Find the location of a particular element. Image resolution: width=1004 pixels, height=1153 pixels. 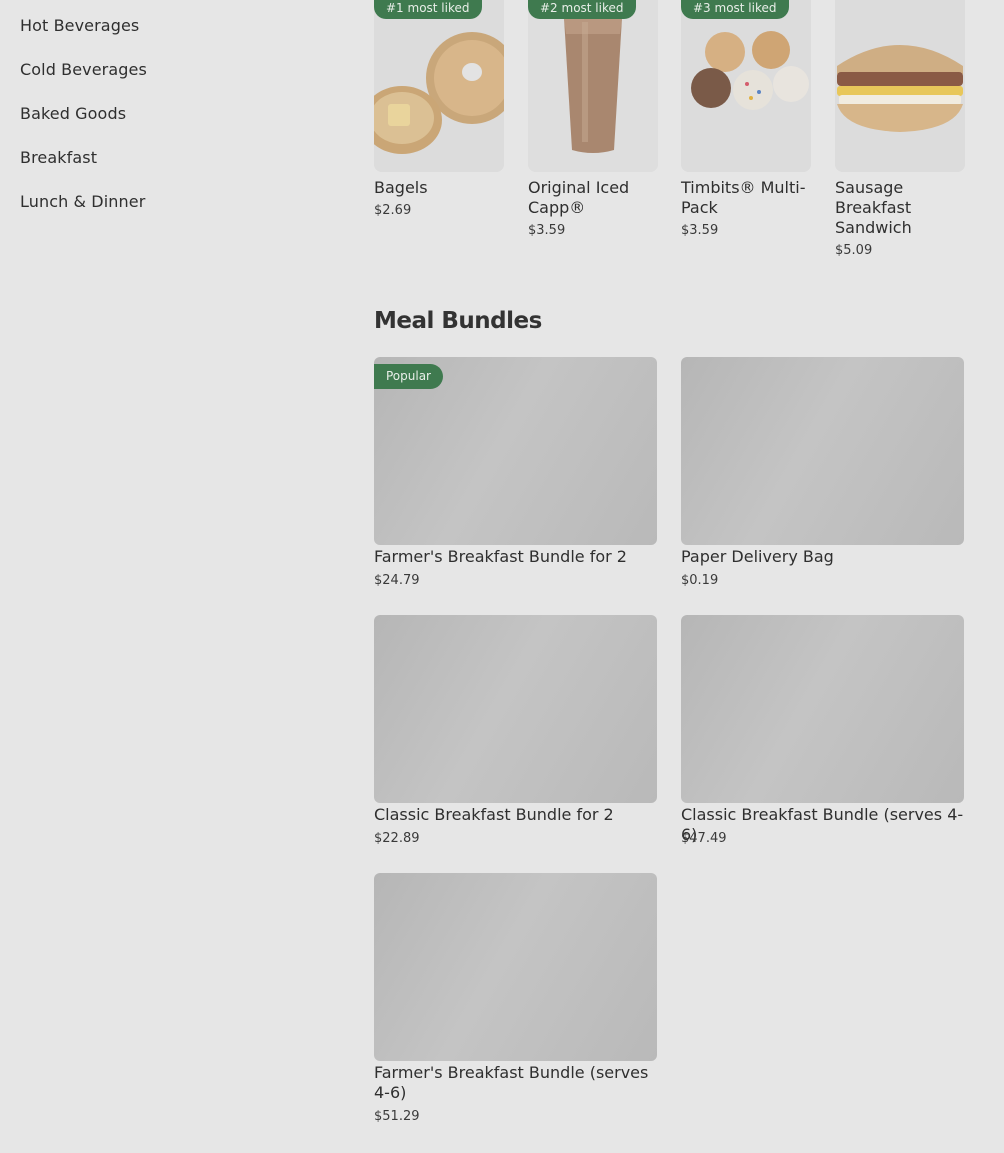

bundle-price: $51.29 is located at coordinates (397, 1116).